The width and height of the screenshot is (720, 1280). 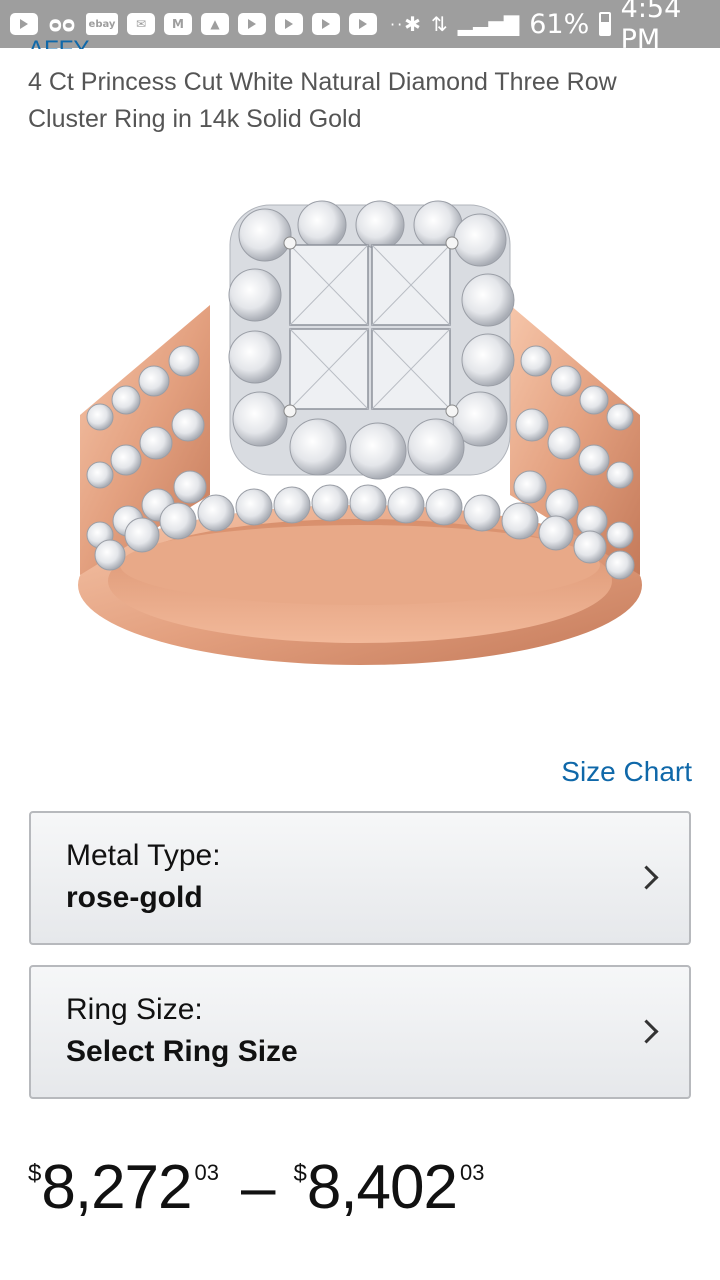 I want to click on size-chart-link: Size Chart, so click(x=626, y=772).